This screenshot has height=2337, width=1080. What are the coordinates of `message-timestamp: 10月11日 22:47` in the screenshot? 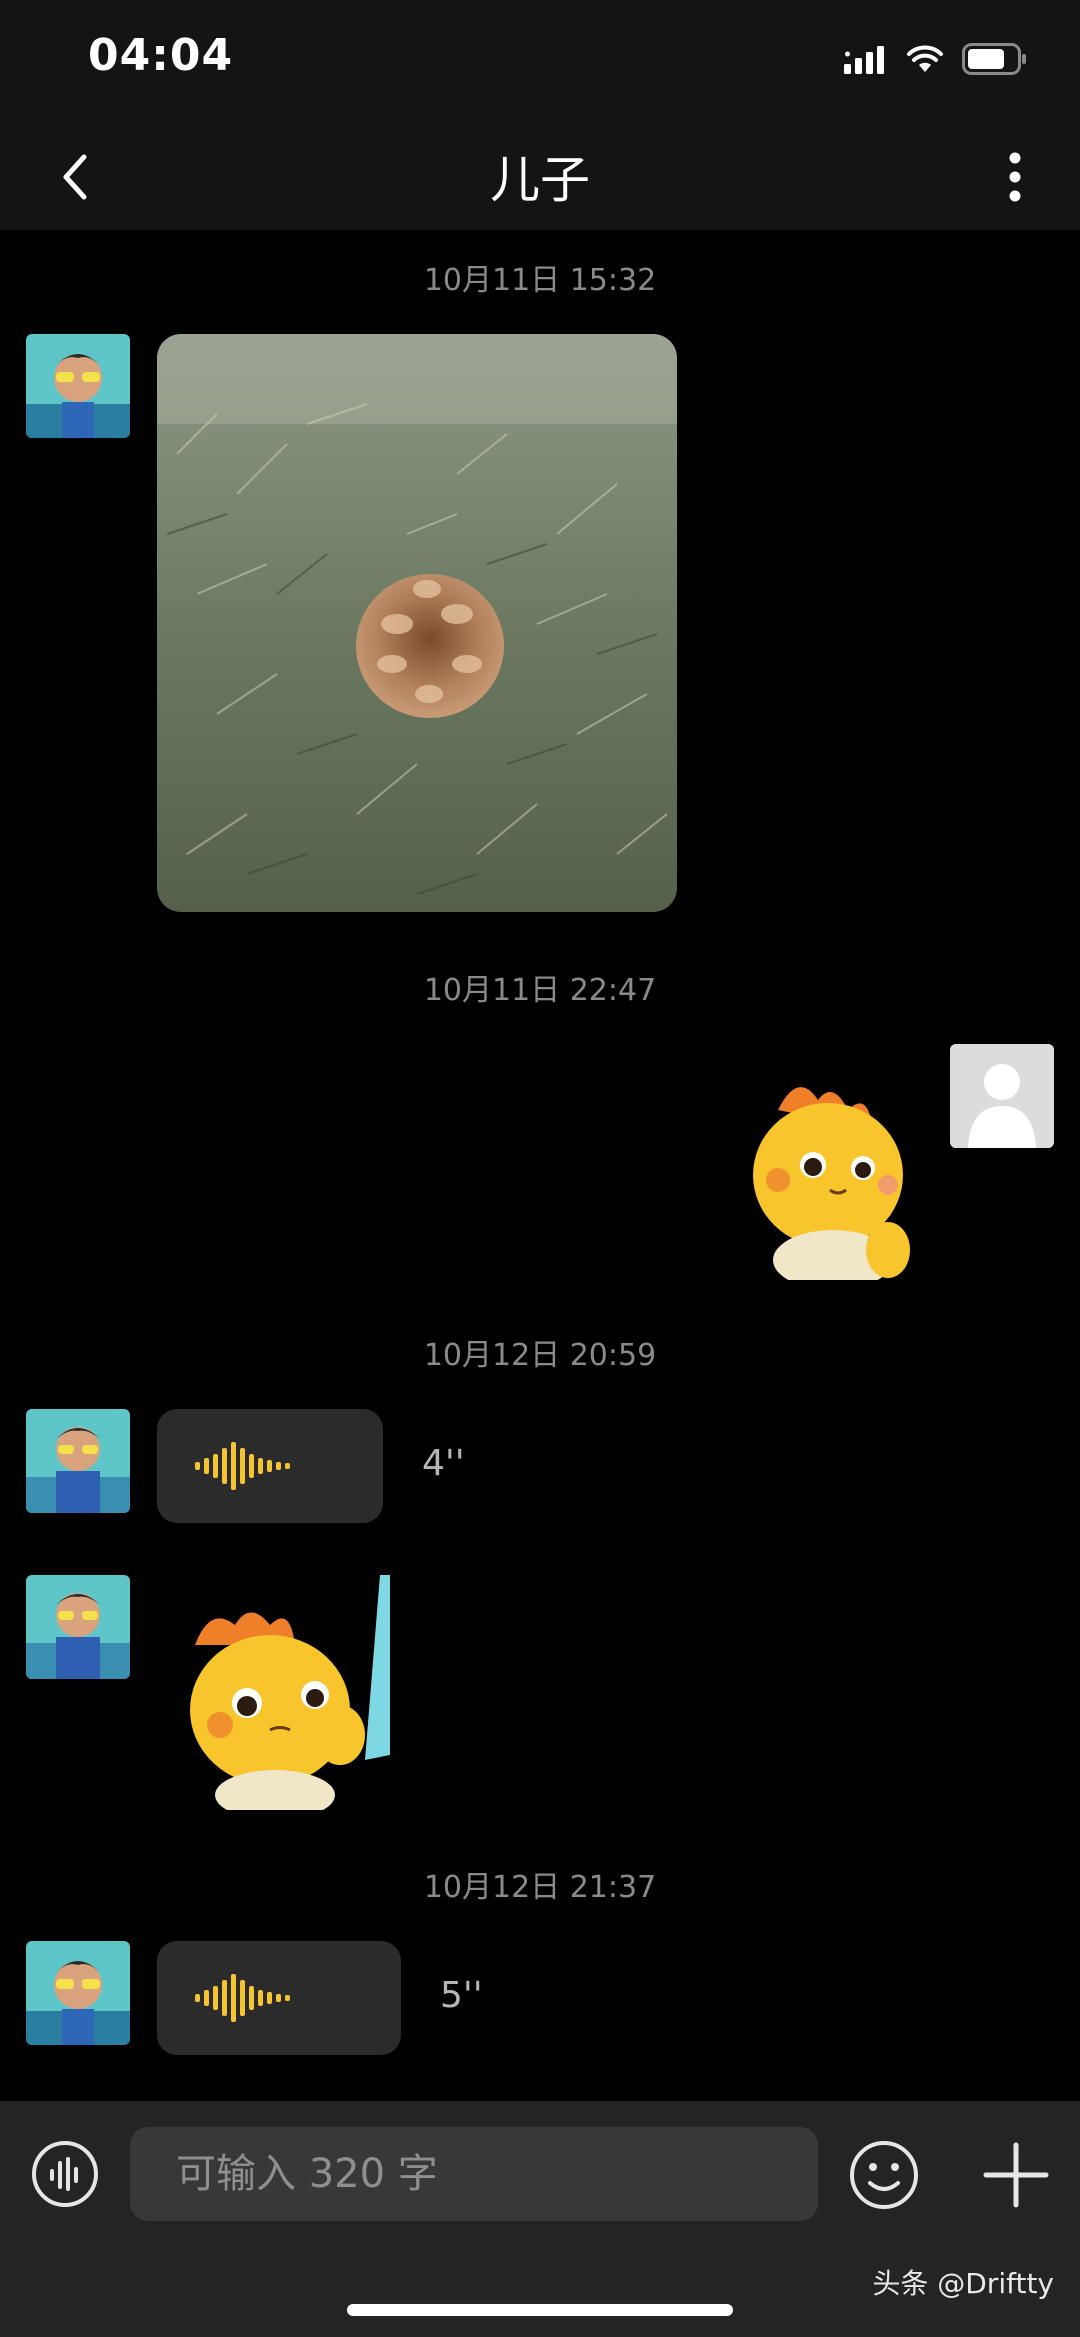 It's located at (540, 990).